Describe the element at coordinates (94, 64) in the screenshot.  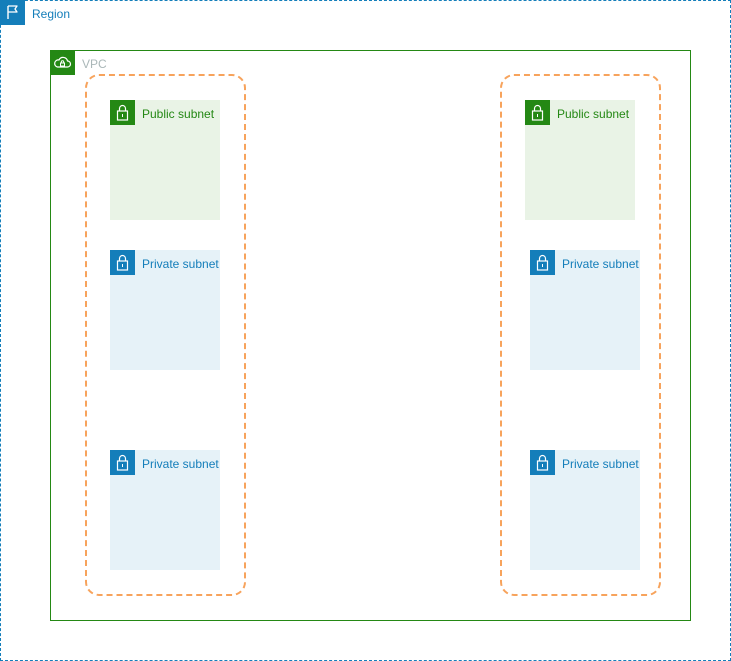
I see `vpc-label: VPC` at that location.